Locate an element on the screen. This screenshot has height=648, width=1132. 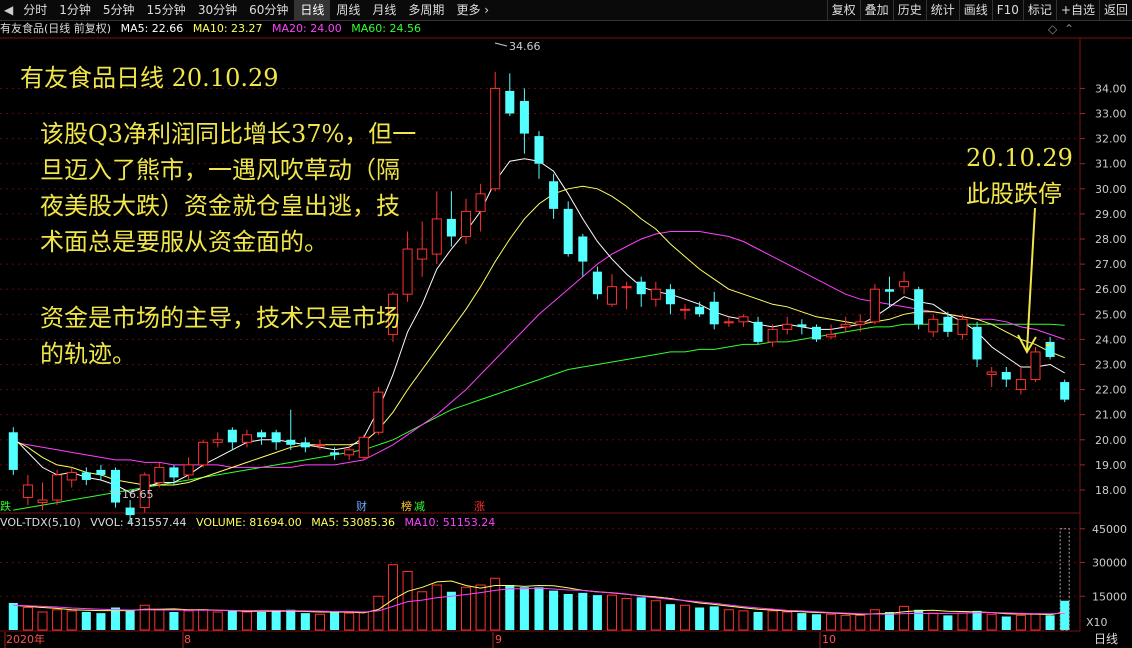
price-tick-label: 31.00 is located at coordinates (1111, 164).